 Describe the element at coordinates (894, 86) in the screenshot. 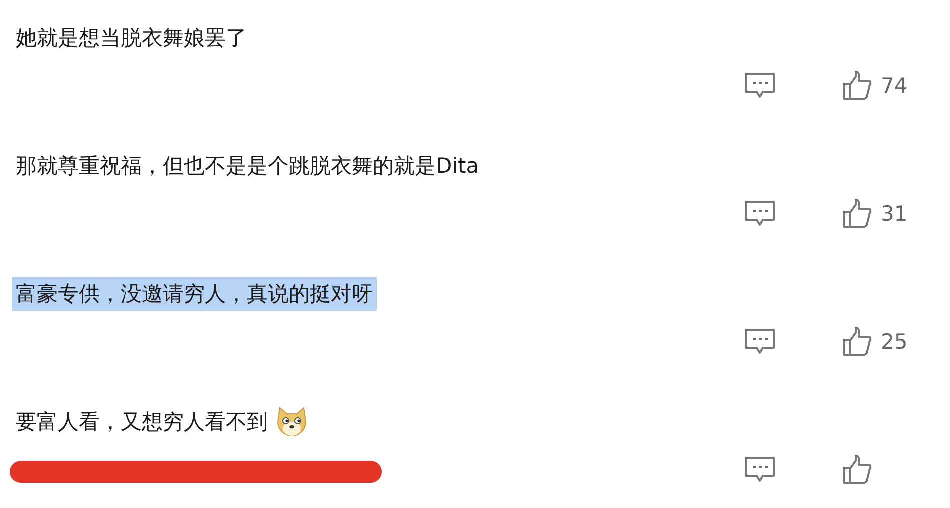

I see `like-count: 74` at that location.